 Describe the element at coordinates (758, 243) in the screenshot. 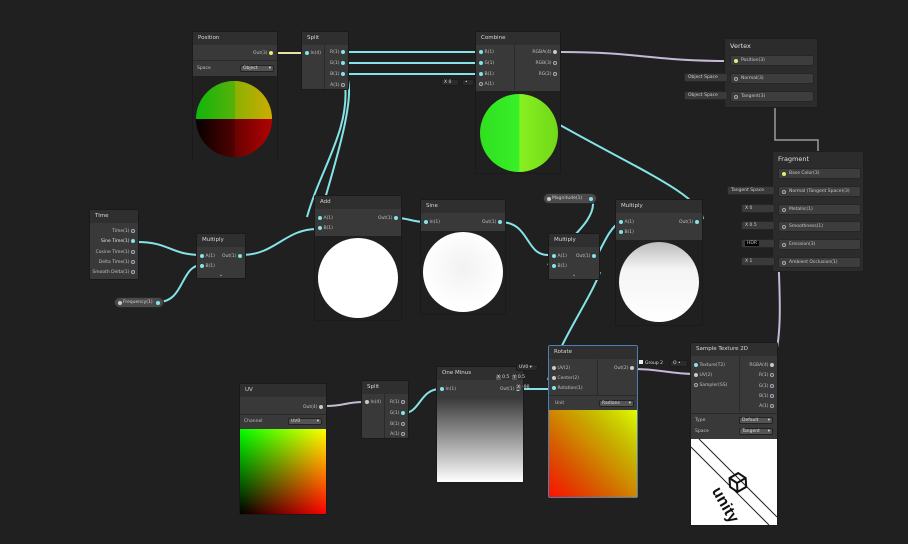

I see `fragment-emission-input: HDR` at that location.